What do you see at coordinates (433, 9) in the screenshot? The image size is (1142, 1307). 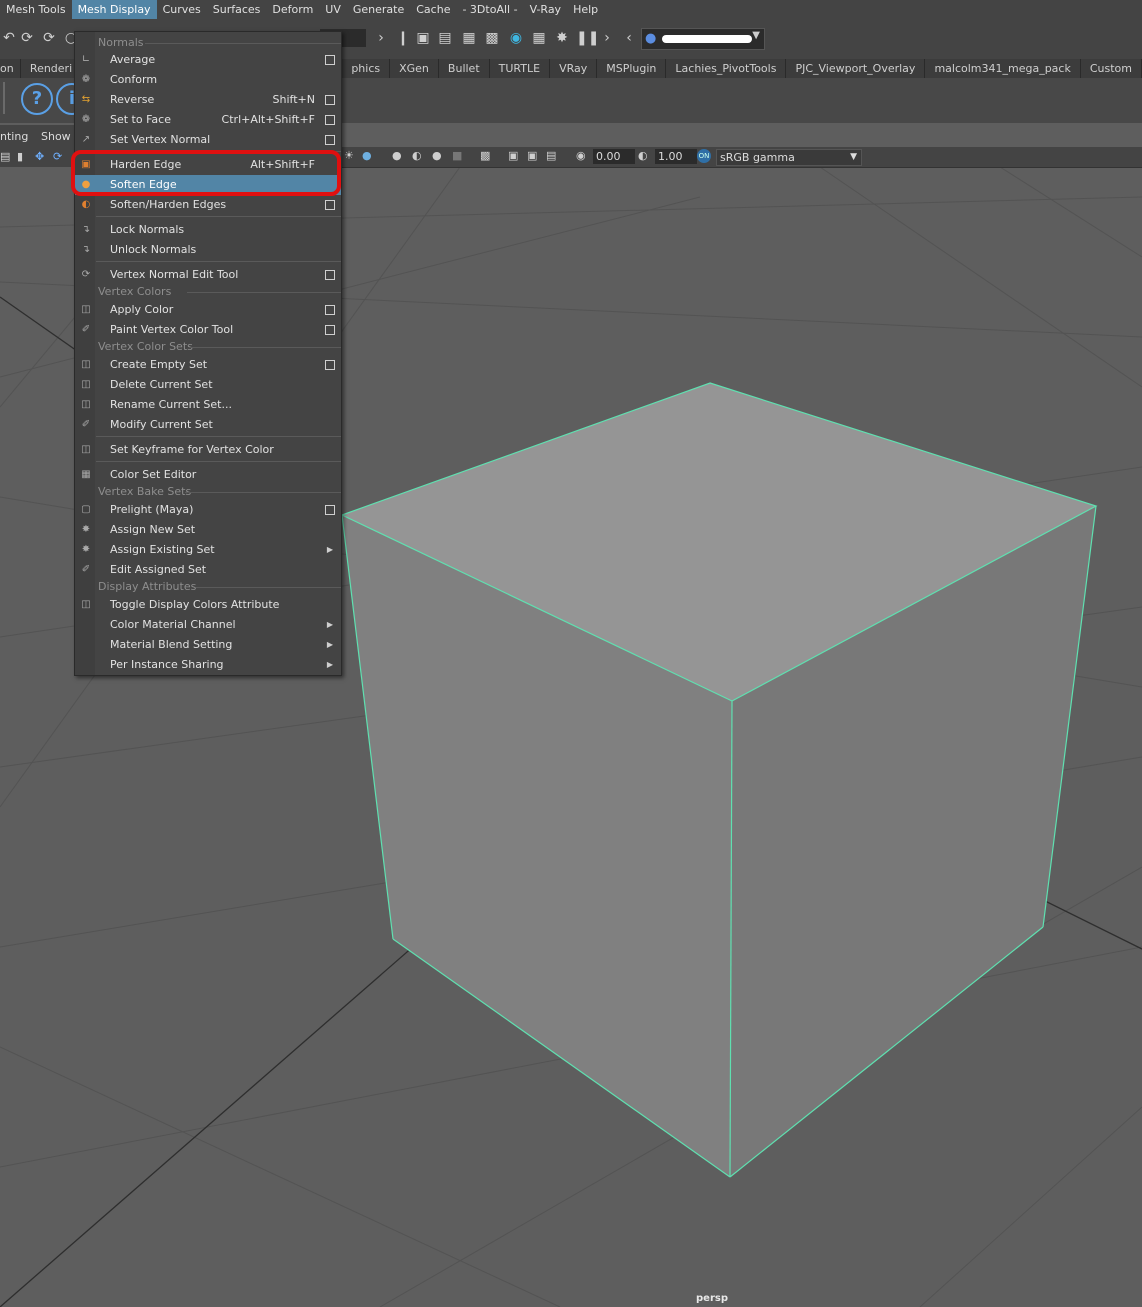 I see `menu-cache: Cache` at bounding box center [433, 9].